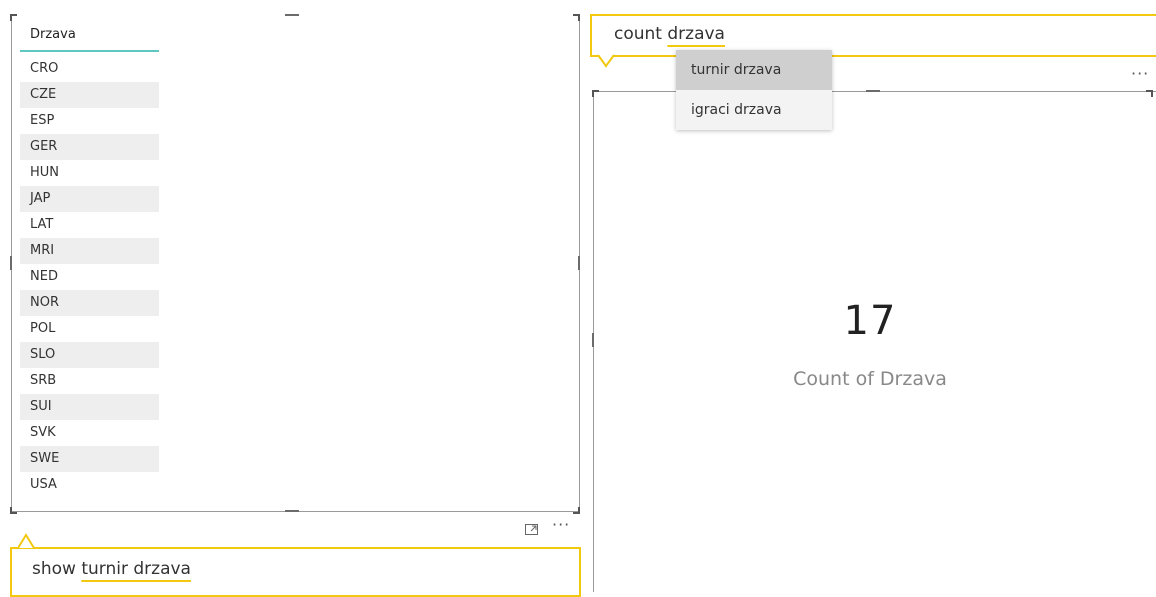 Image resolution: width=1156 pixels, height=597 pixels. What do you see at coordinates (606, 61) in the screenshot?
I see `qna-right-pointer` at bounding box center [606, 61].